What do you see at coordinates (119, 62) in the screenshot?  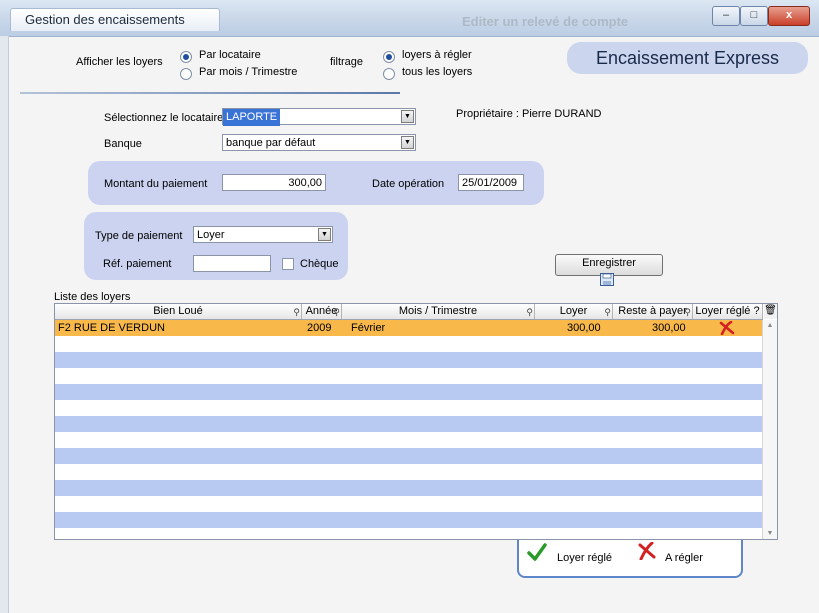 I see `display-label: Afficher les loyers` at bounding box center [119, 62].